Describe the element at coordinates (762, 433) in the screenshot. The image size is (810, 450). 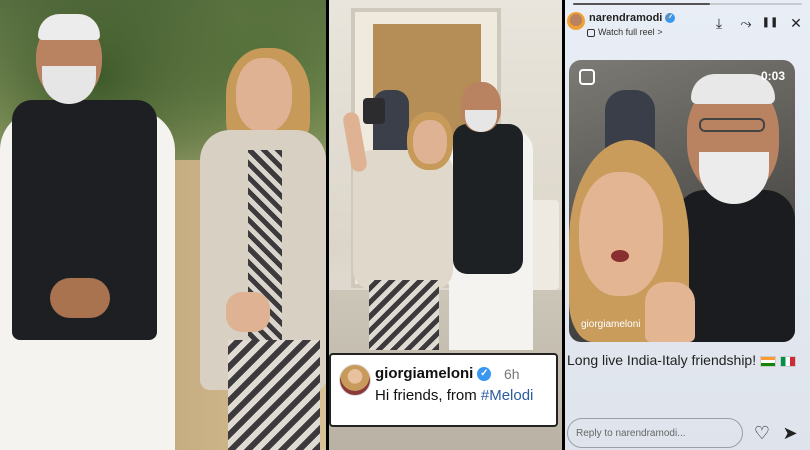
I see `heart-icon: ♡` at that location.